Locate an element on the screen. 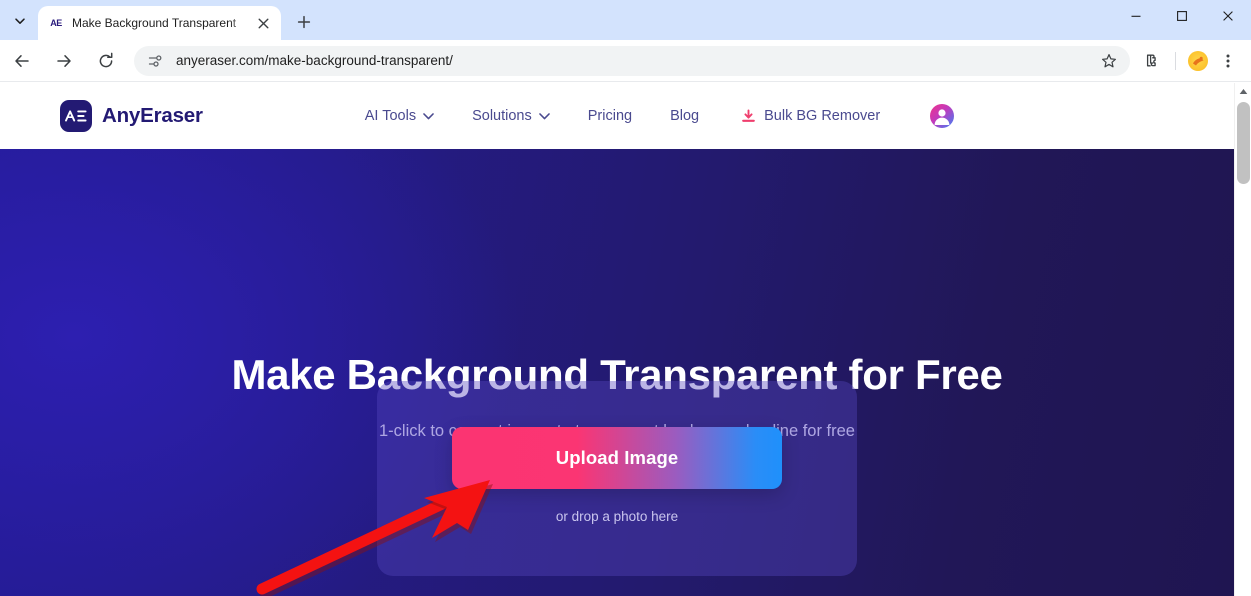  anyeraser-logo-mark is located at coordinates (76, 116).